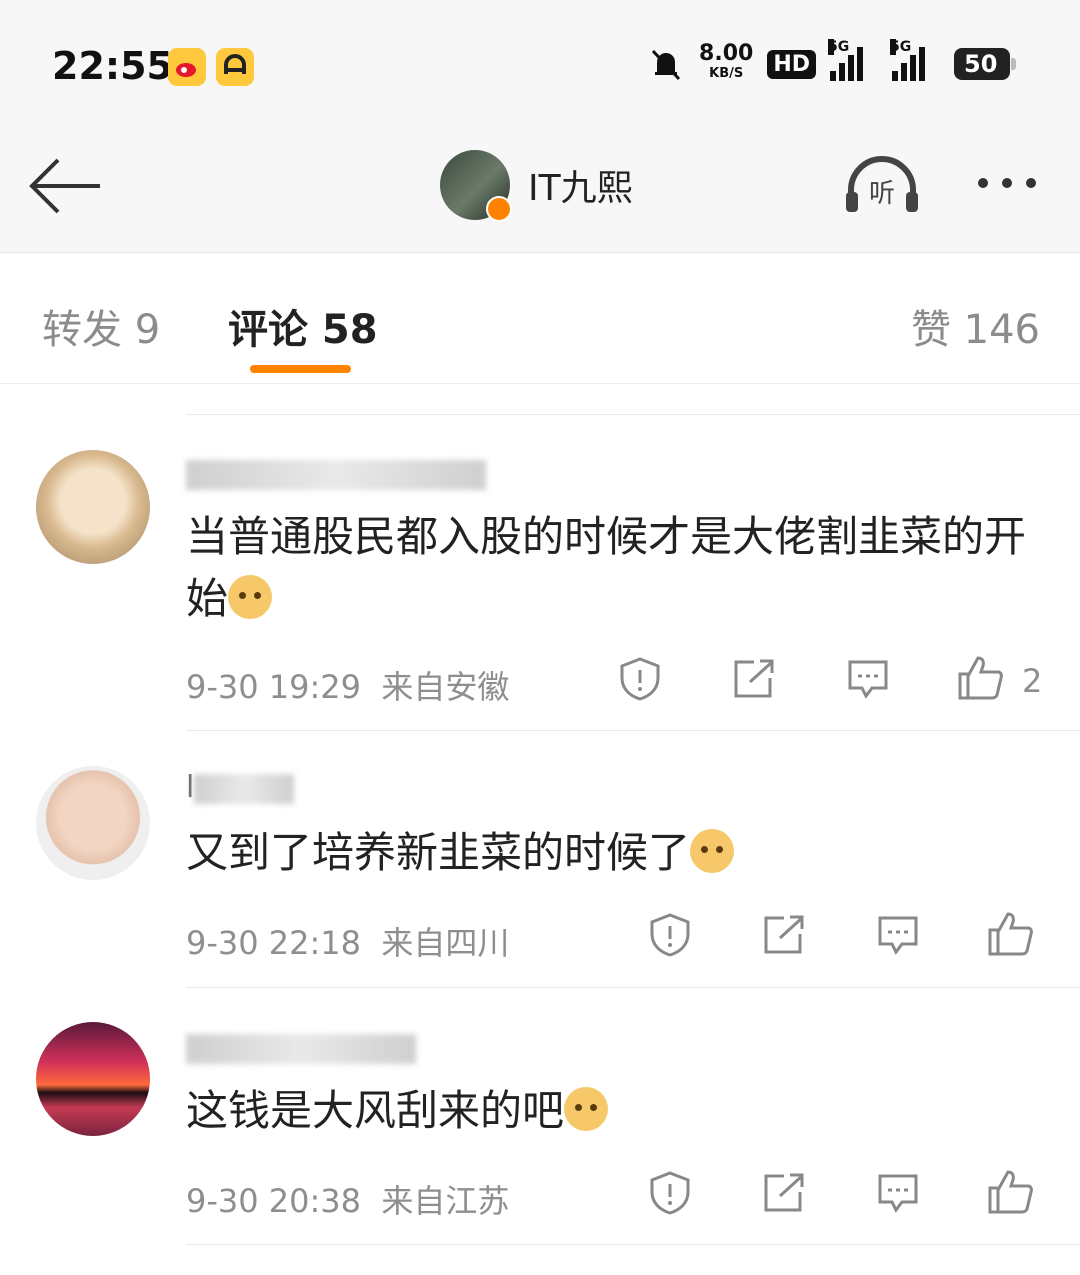 The height and width of the screenshot is (1275, 1080). I want to click on like-count-1: 2, so click(1032, 681).